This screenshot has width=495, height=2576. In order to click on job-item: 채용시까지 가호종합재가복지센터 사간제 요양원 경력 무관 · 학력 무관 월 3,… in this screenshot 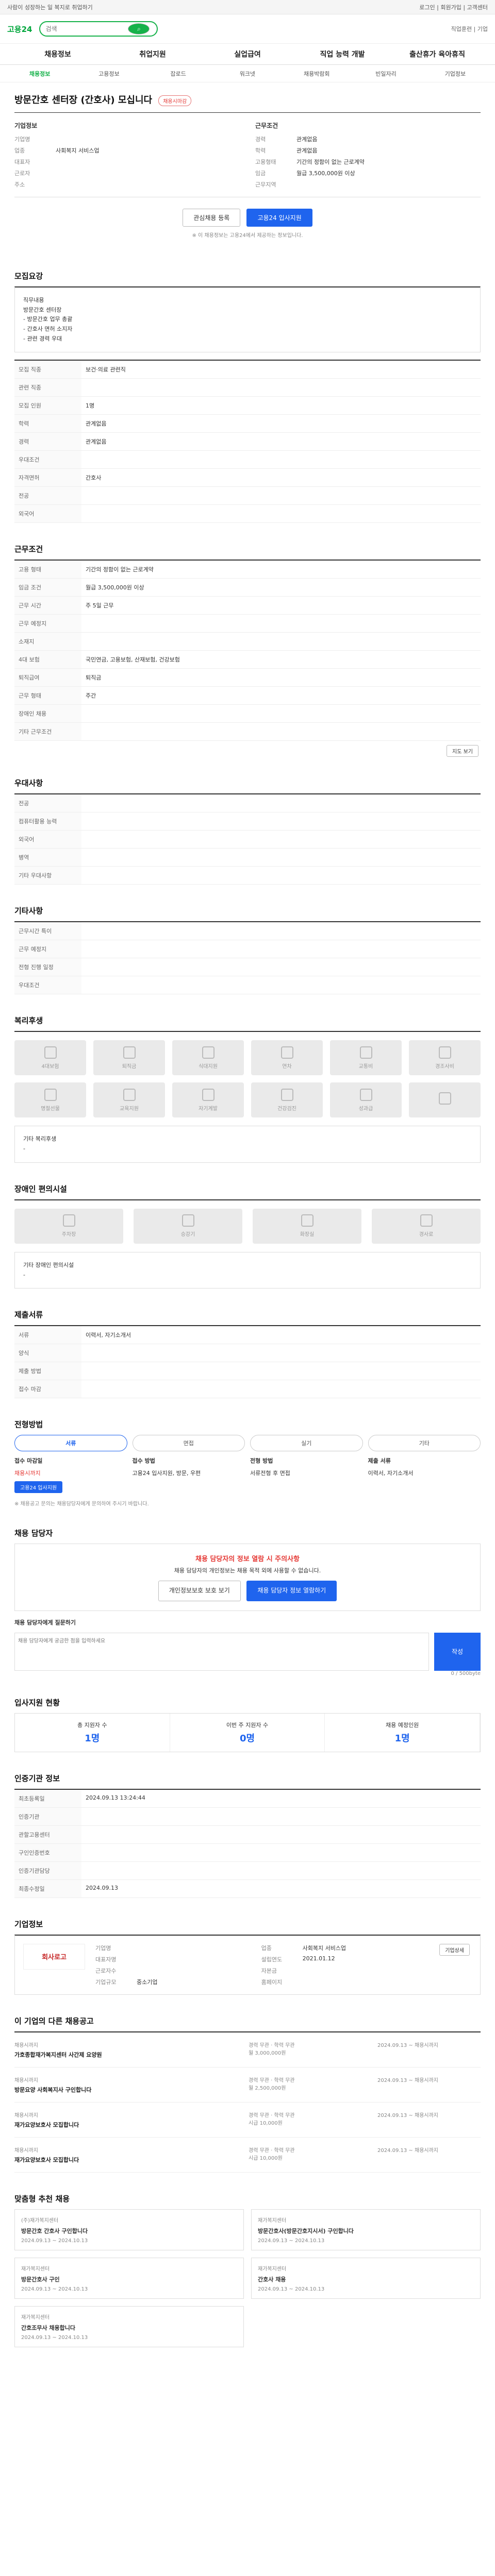, I will do `click(247, 2049)`.